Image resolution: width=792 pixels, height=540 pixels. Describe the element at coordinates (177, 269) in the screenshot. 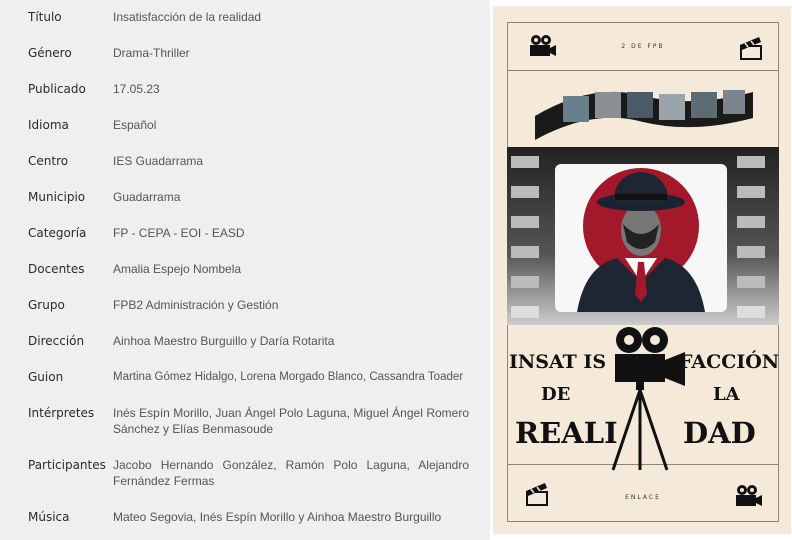

I see `detail-value: Amalia Espejo Nombela` at that location.